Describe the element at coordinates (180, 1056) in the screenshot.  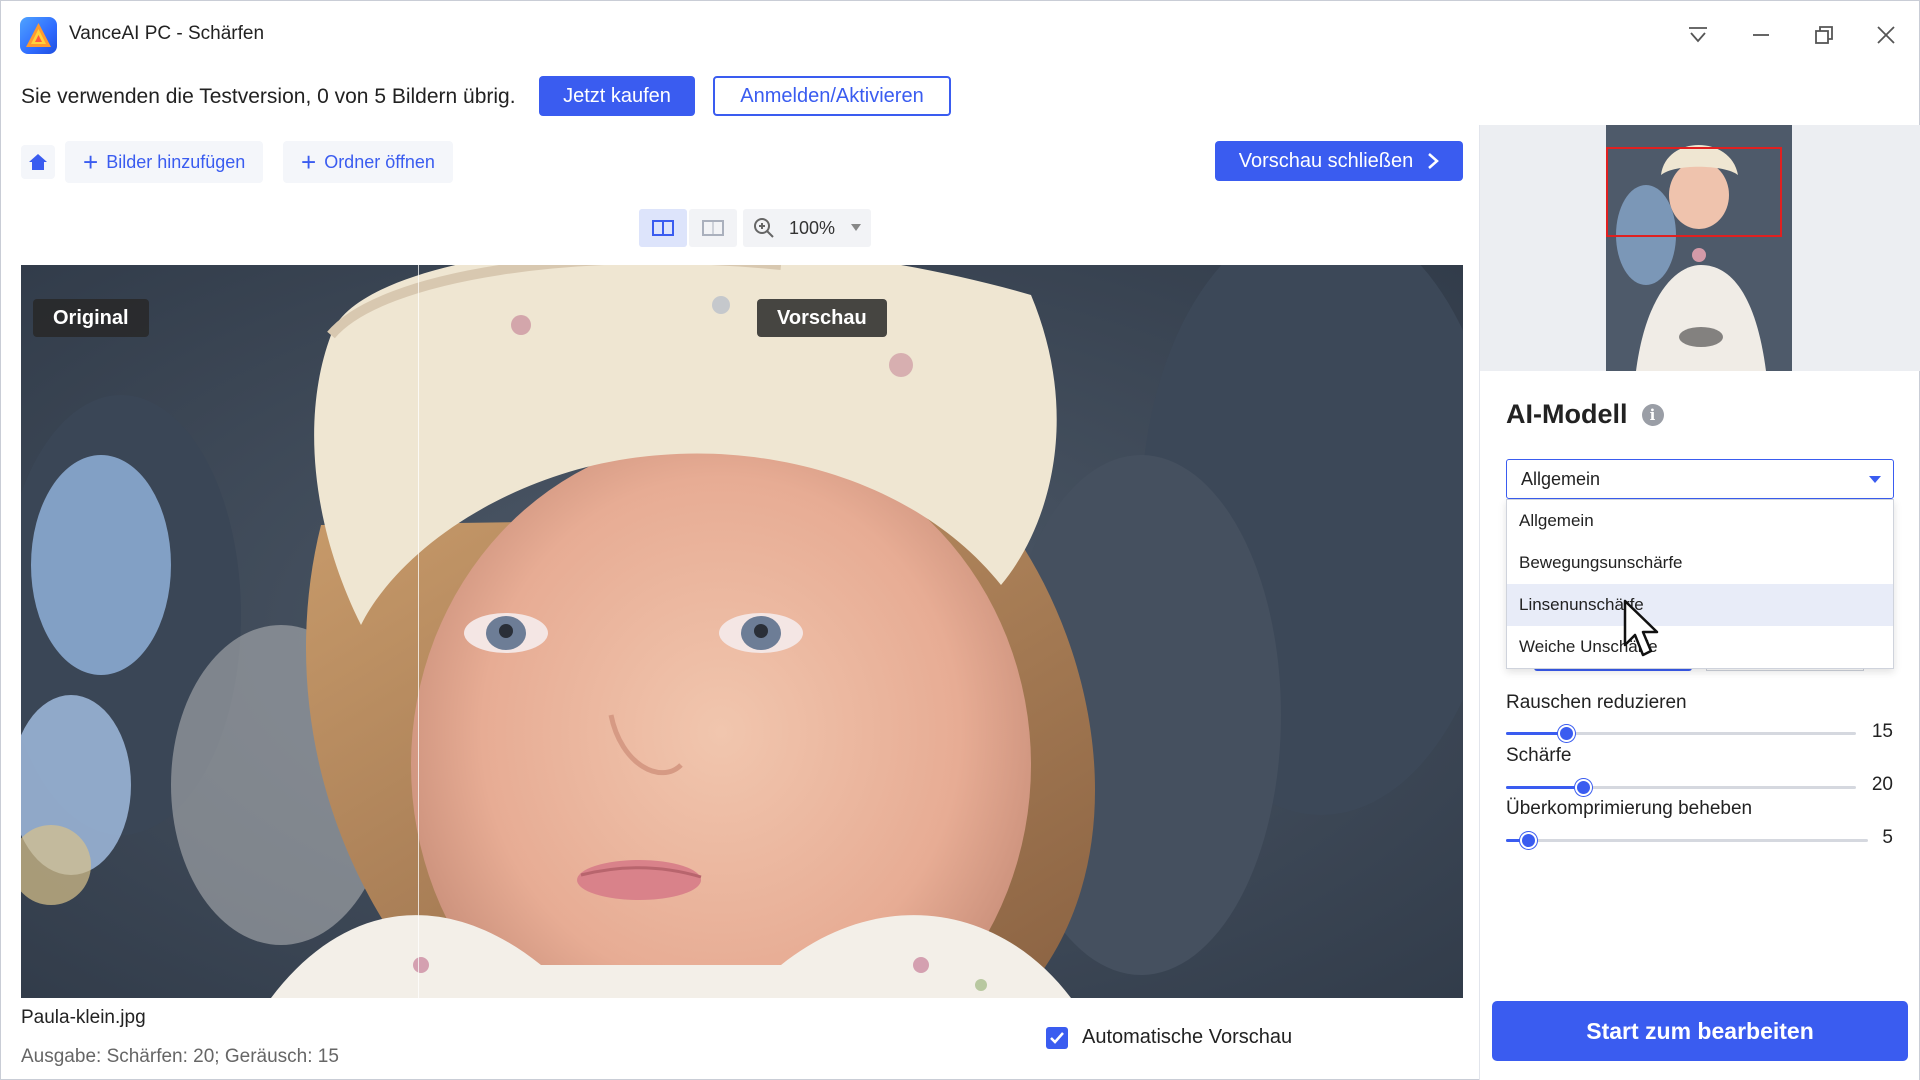
I see `output-info: Ausgabe: Schärfen: 20; Geräusch: 15` at that location.